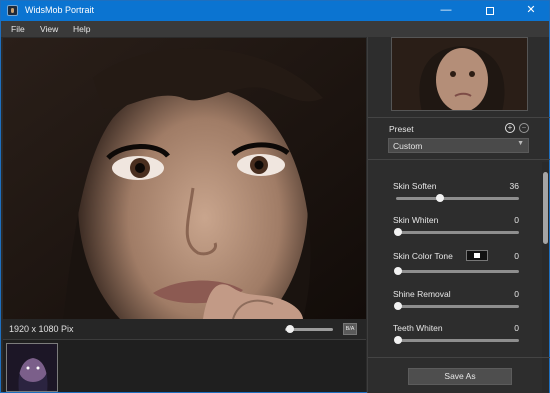 Image resolution: width=550 pixels, height=393 pixels. Describe the element at coordinates (350, 329) in the screenshot. I see `before-after-button: B/A` at that location.